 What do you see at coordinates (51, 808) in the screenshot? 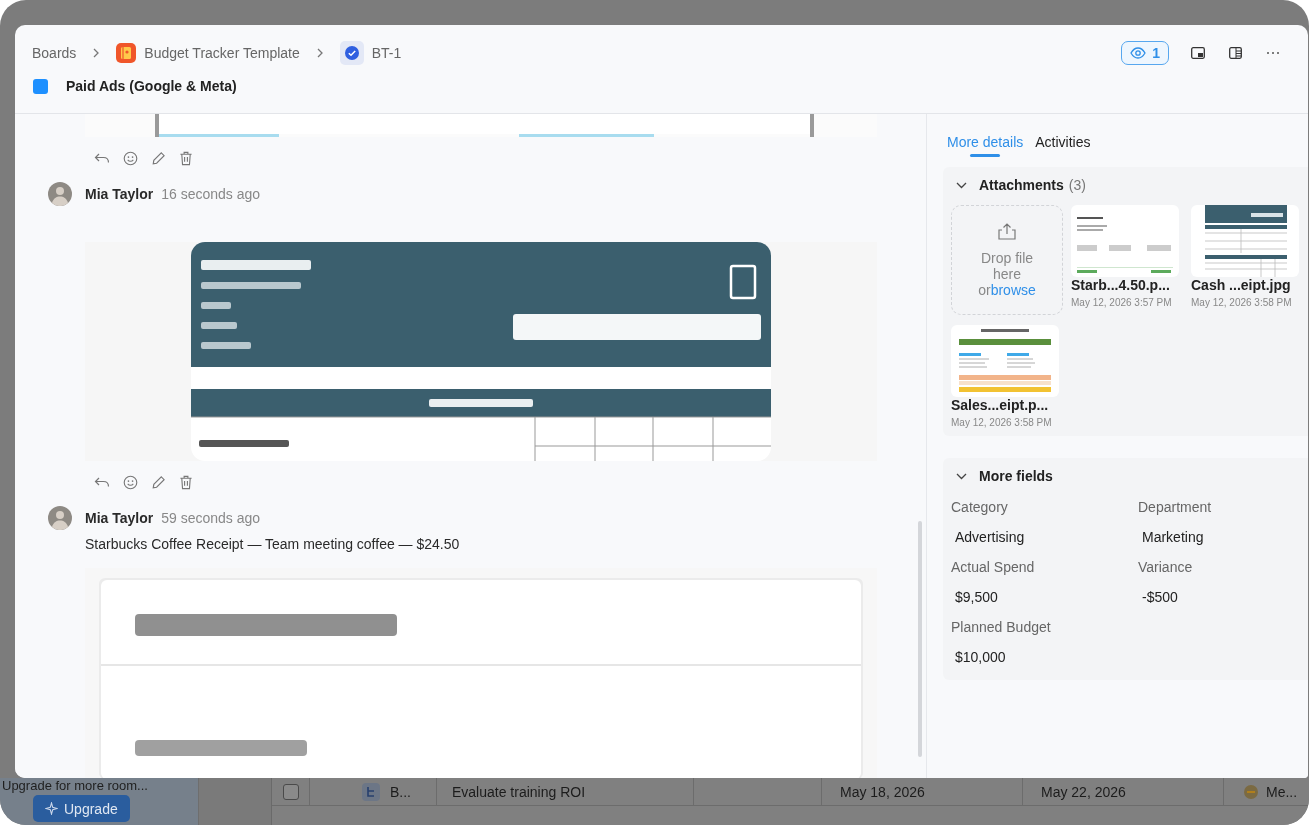
I see `sparkle-icon` at bounding box center [51, 808].